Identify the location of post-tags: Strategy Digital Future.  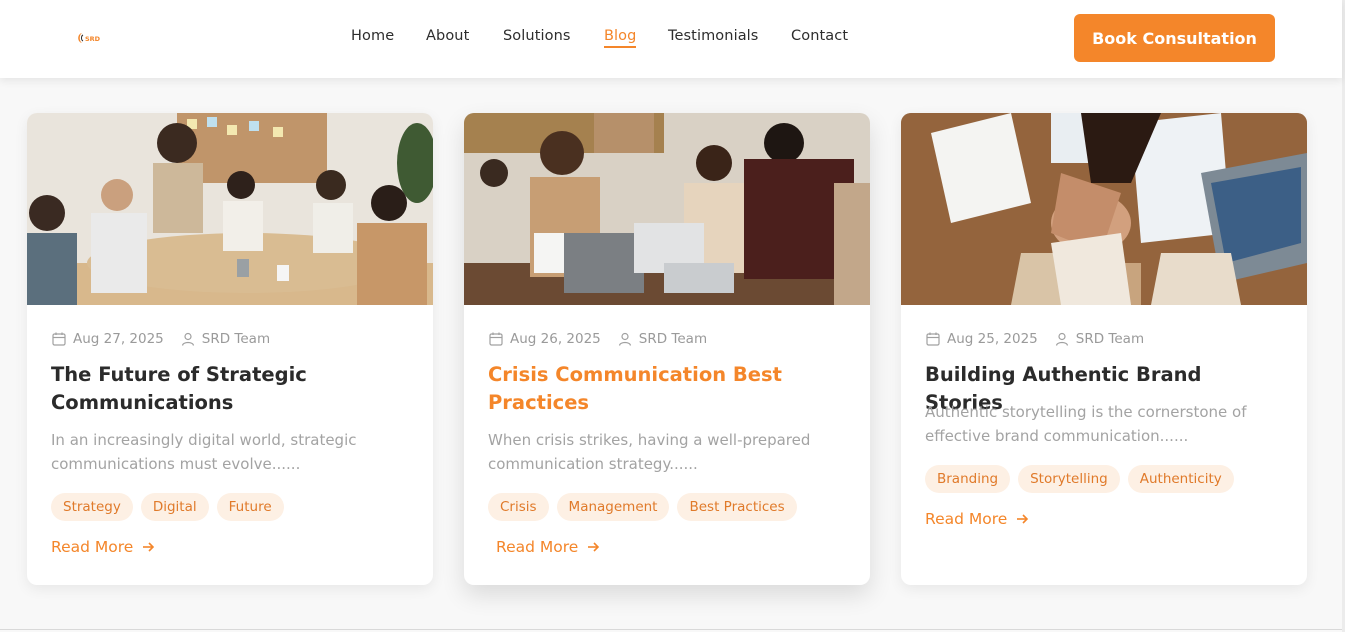
(167, 507).